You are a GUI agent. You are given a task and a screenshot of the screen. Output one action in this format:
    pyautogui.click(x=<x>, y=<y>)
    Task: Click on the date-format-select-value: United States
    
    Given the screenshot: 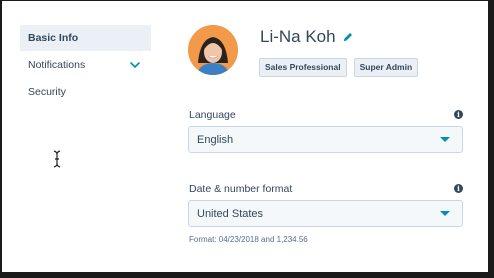 What is the action you would take?
    pyautogui.click(x=230, y=213)
    